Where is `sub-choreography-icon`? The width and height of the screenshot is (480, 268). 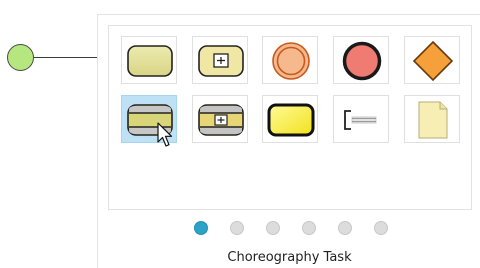
sub-choreography-icon is located at coordinates (221, 120).